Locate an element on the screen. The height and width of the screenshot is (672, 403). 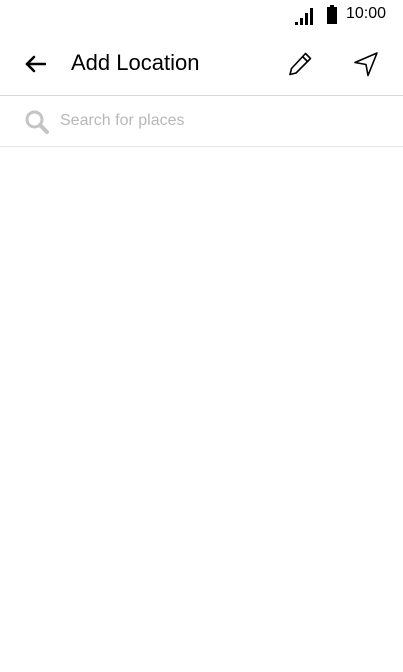
back-button is located at coordinates (35, 64).